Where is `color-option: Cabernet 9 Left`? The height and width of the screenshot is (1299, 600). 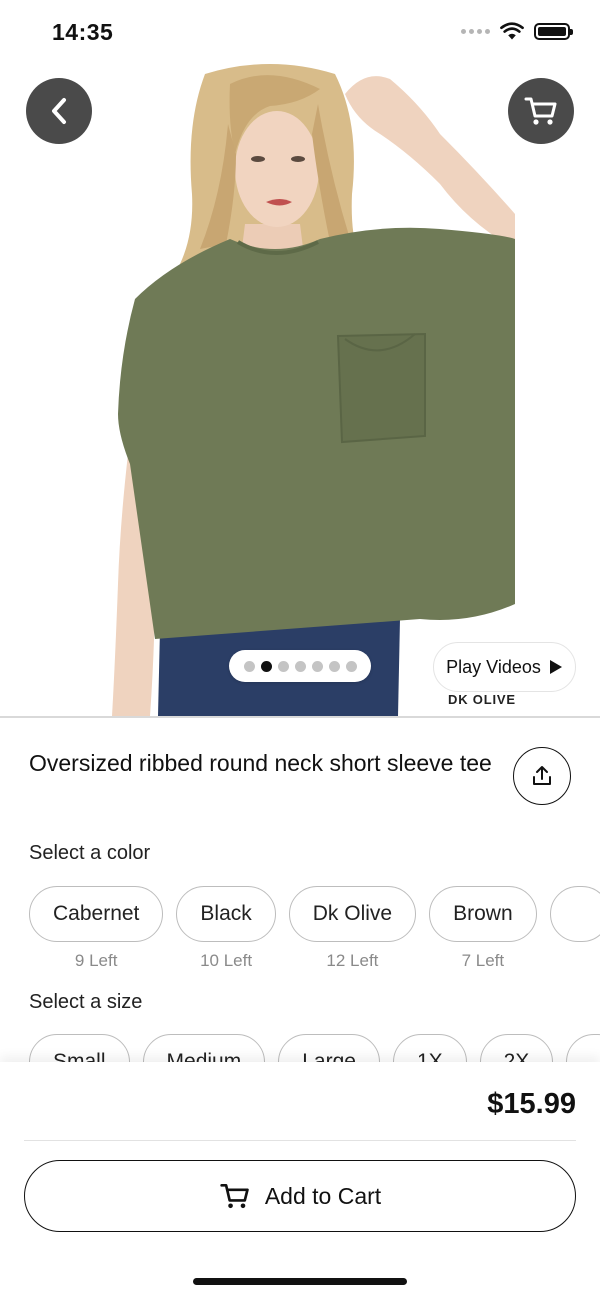
color-option: Cabernet 9 Left is located at coordinates (96, 928).